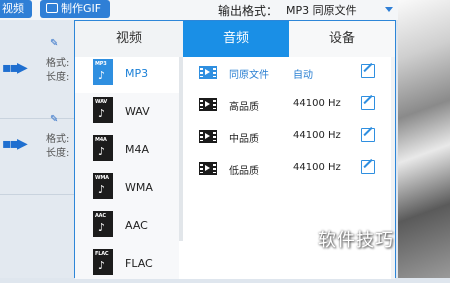 This screenshot has width=450, height=283. I want to click on music-file-icon: MP3 ♪, so click(103, 72).